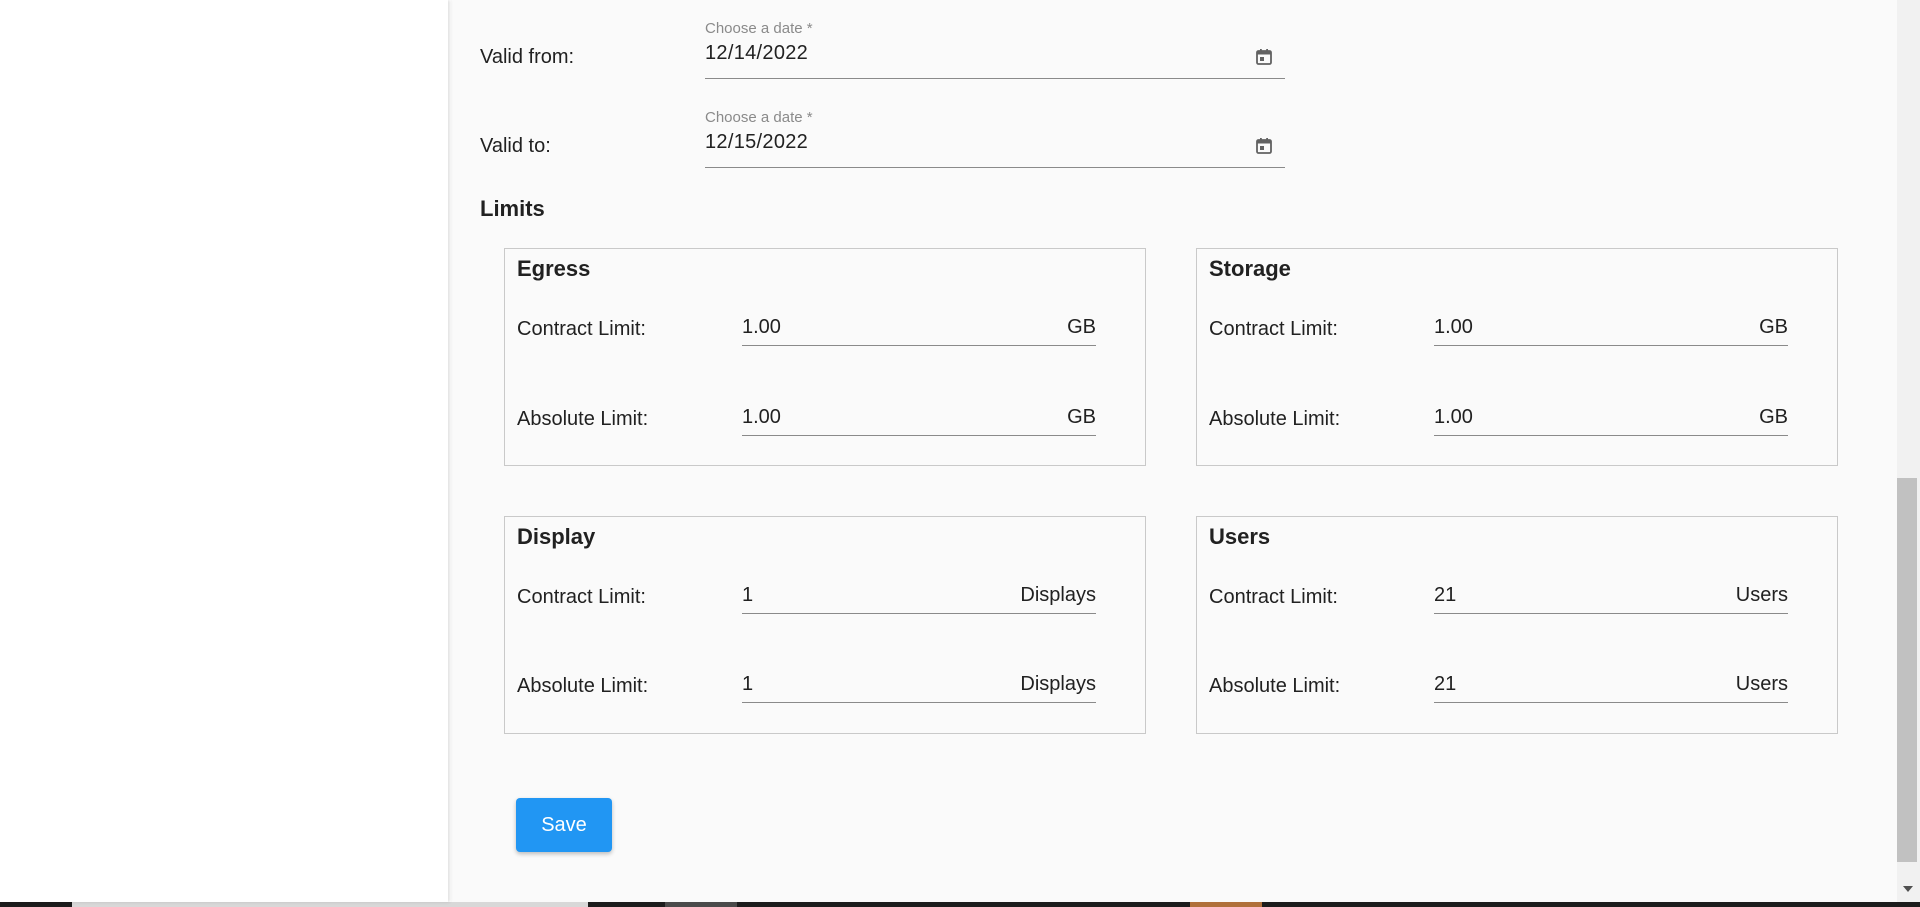 Image resolution: width=1920 pixels, height=907 pixels. I want to click on valid-from-field-label: Choose a date *, so click(759, 28).